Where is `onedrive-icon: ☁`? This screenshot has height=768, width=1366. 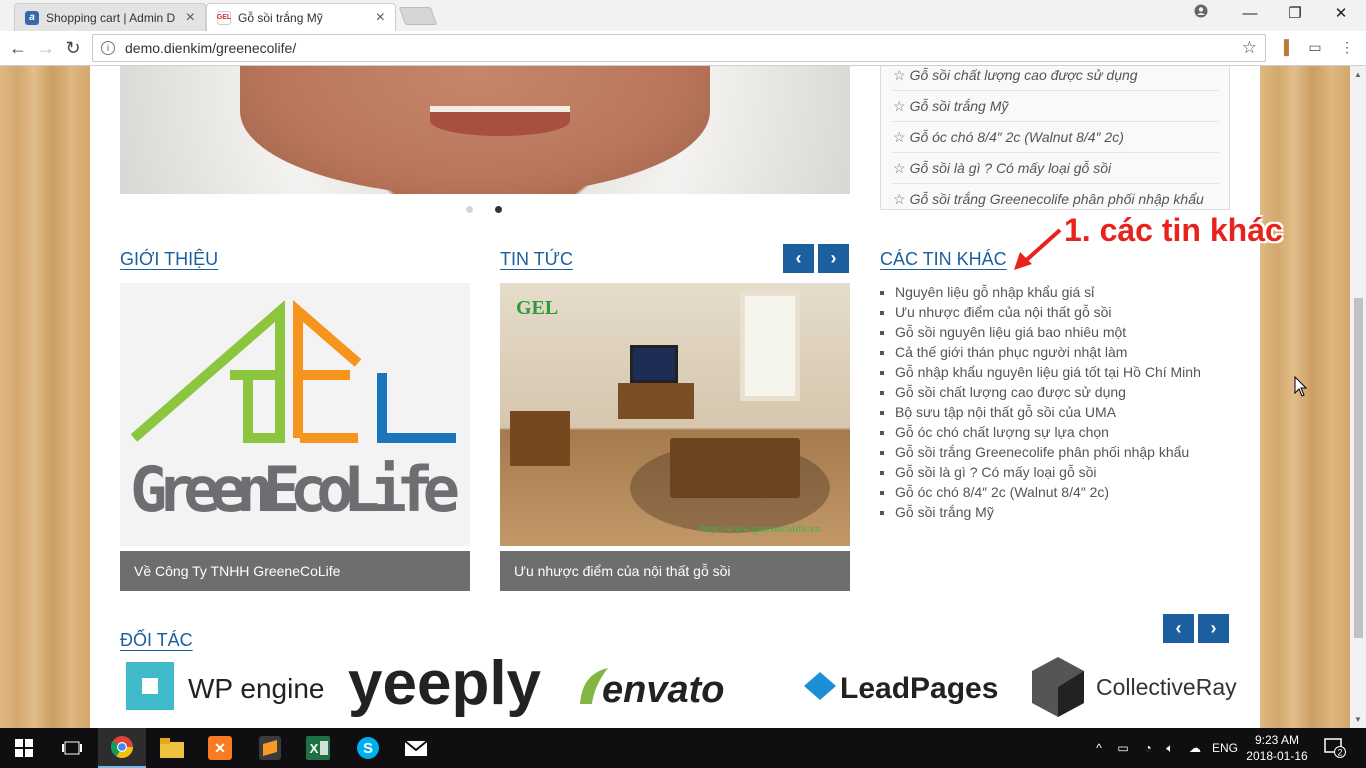 onedrive-icon: ☁ is located at coordinates (1195, 748).